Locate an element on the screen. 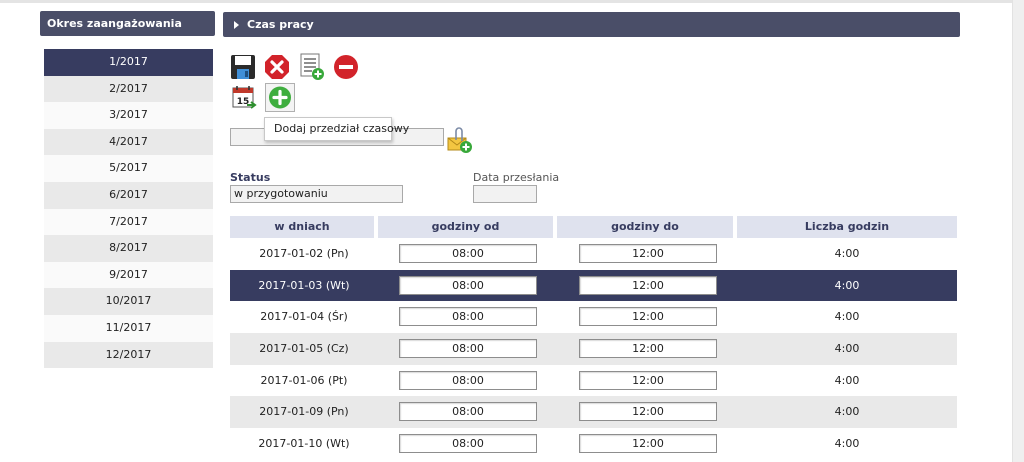 The width and height of the screenshot is (1024, 462). table-row: 2017-01-02 (Pn) 08:00 12:00 4:00 is located at coordinates (593, 254).